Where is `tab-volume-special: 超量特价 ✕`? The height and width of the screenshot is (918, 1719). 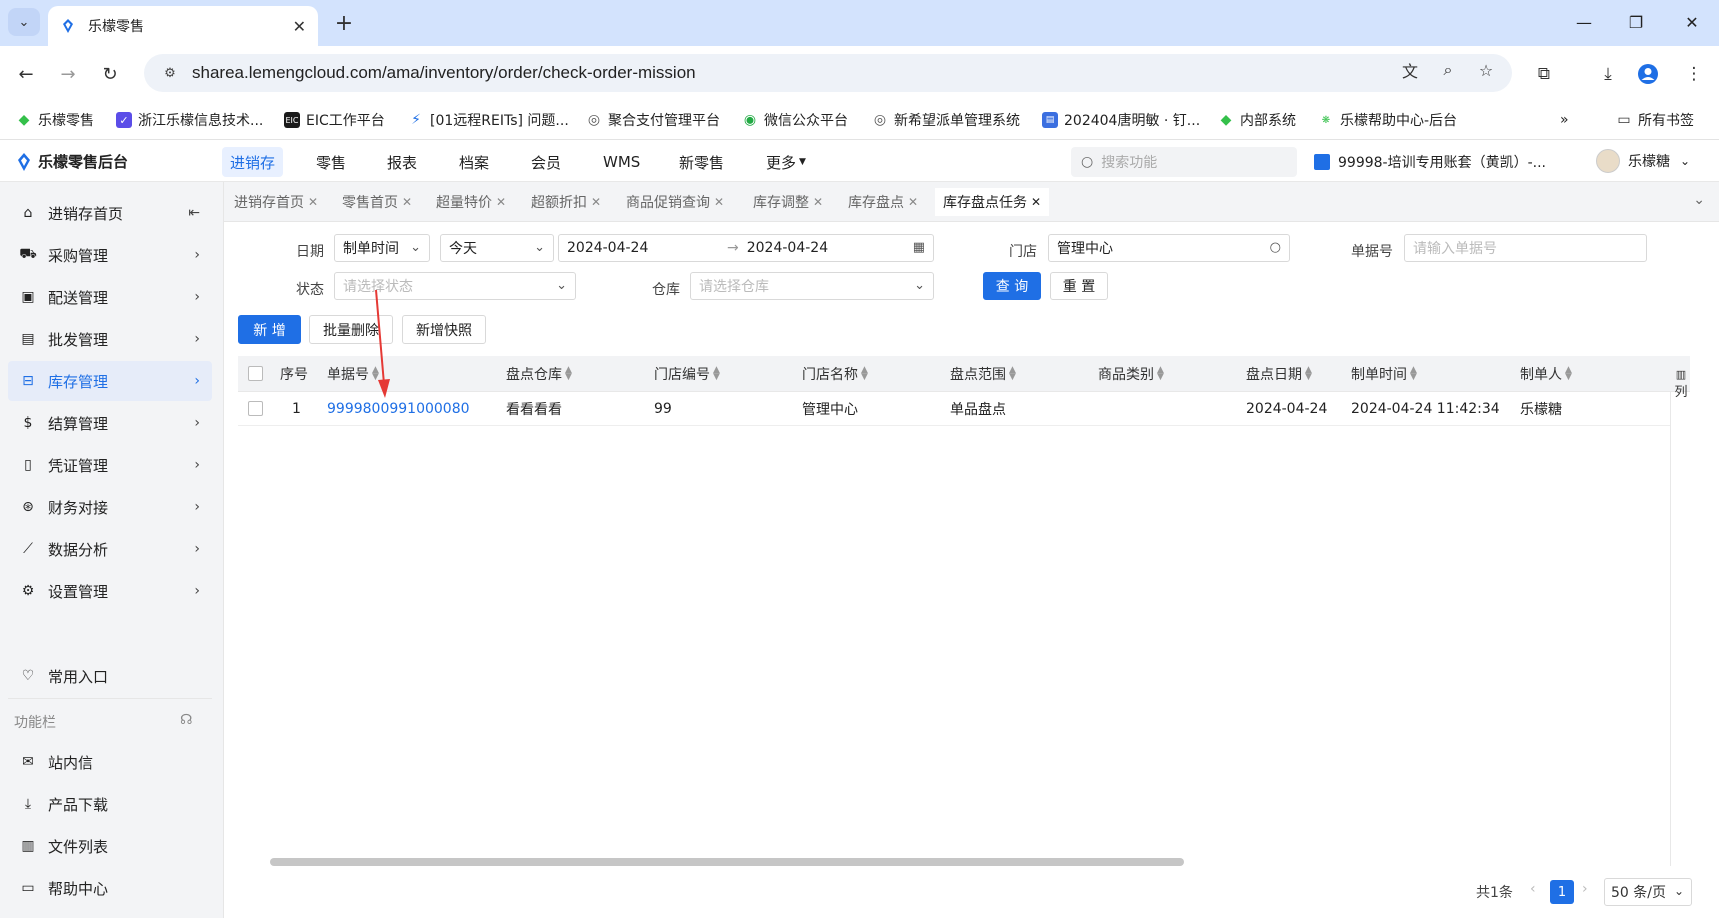
tab-volume-special: 超量特价 ✕ is located at coordinates (471, 202).